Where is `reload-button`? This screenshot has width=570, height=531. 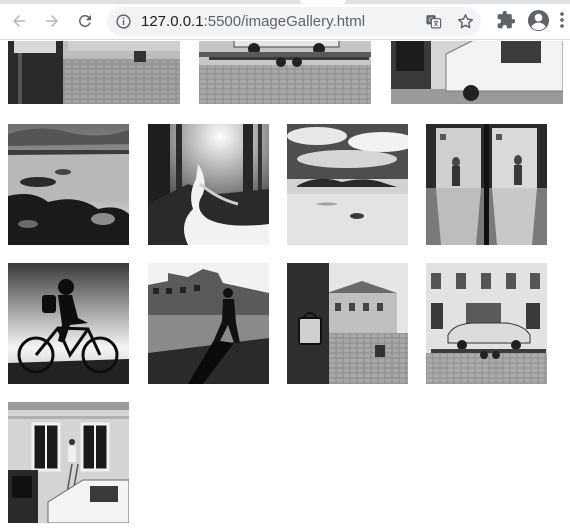 reload-button is located at coordinates (85, 21).